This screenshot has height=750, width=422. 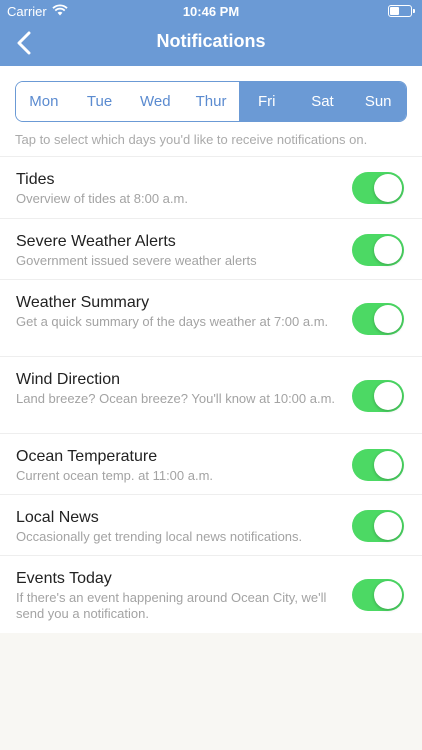 I want to click on page-title: Notifications, so click(x=211, y=41).